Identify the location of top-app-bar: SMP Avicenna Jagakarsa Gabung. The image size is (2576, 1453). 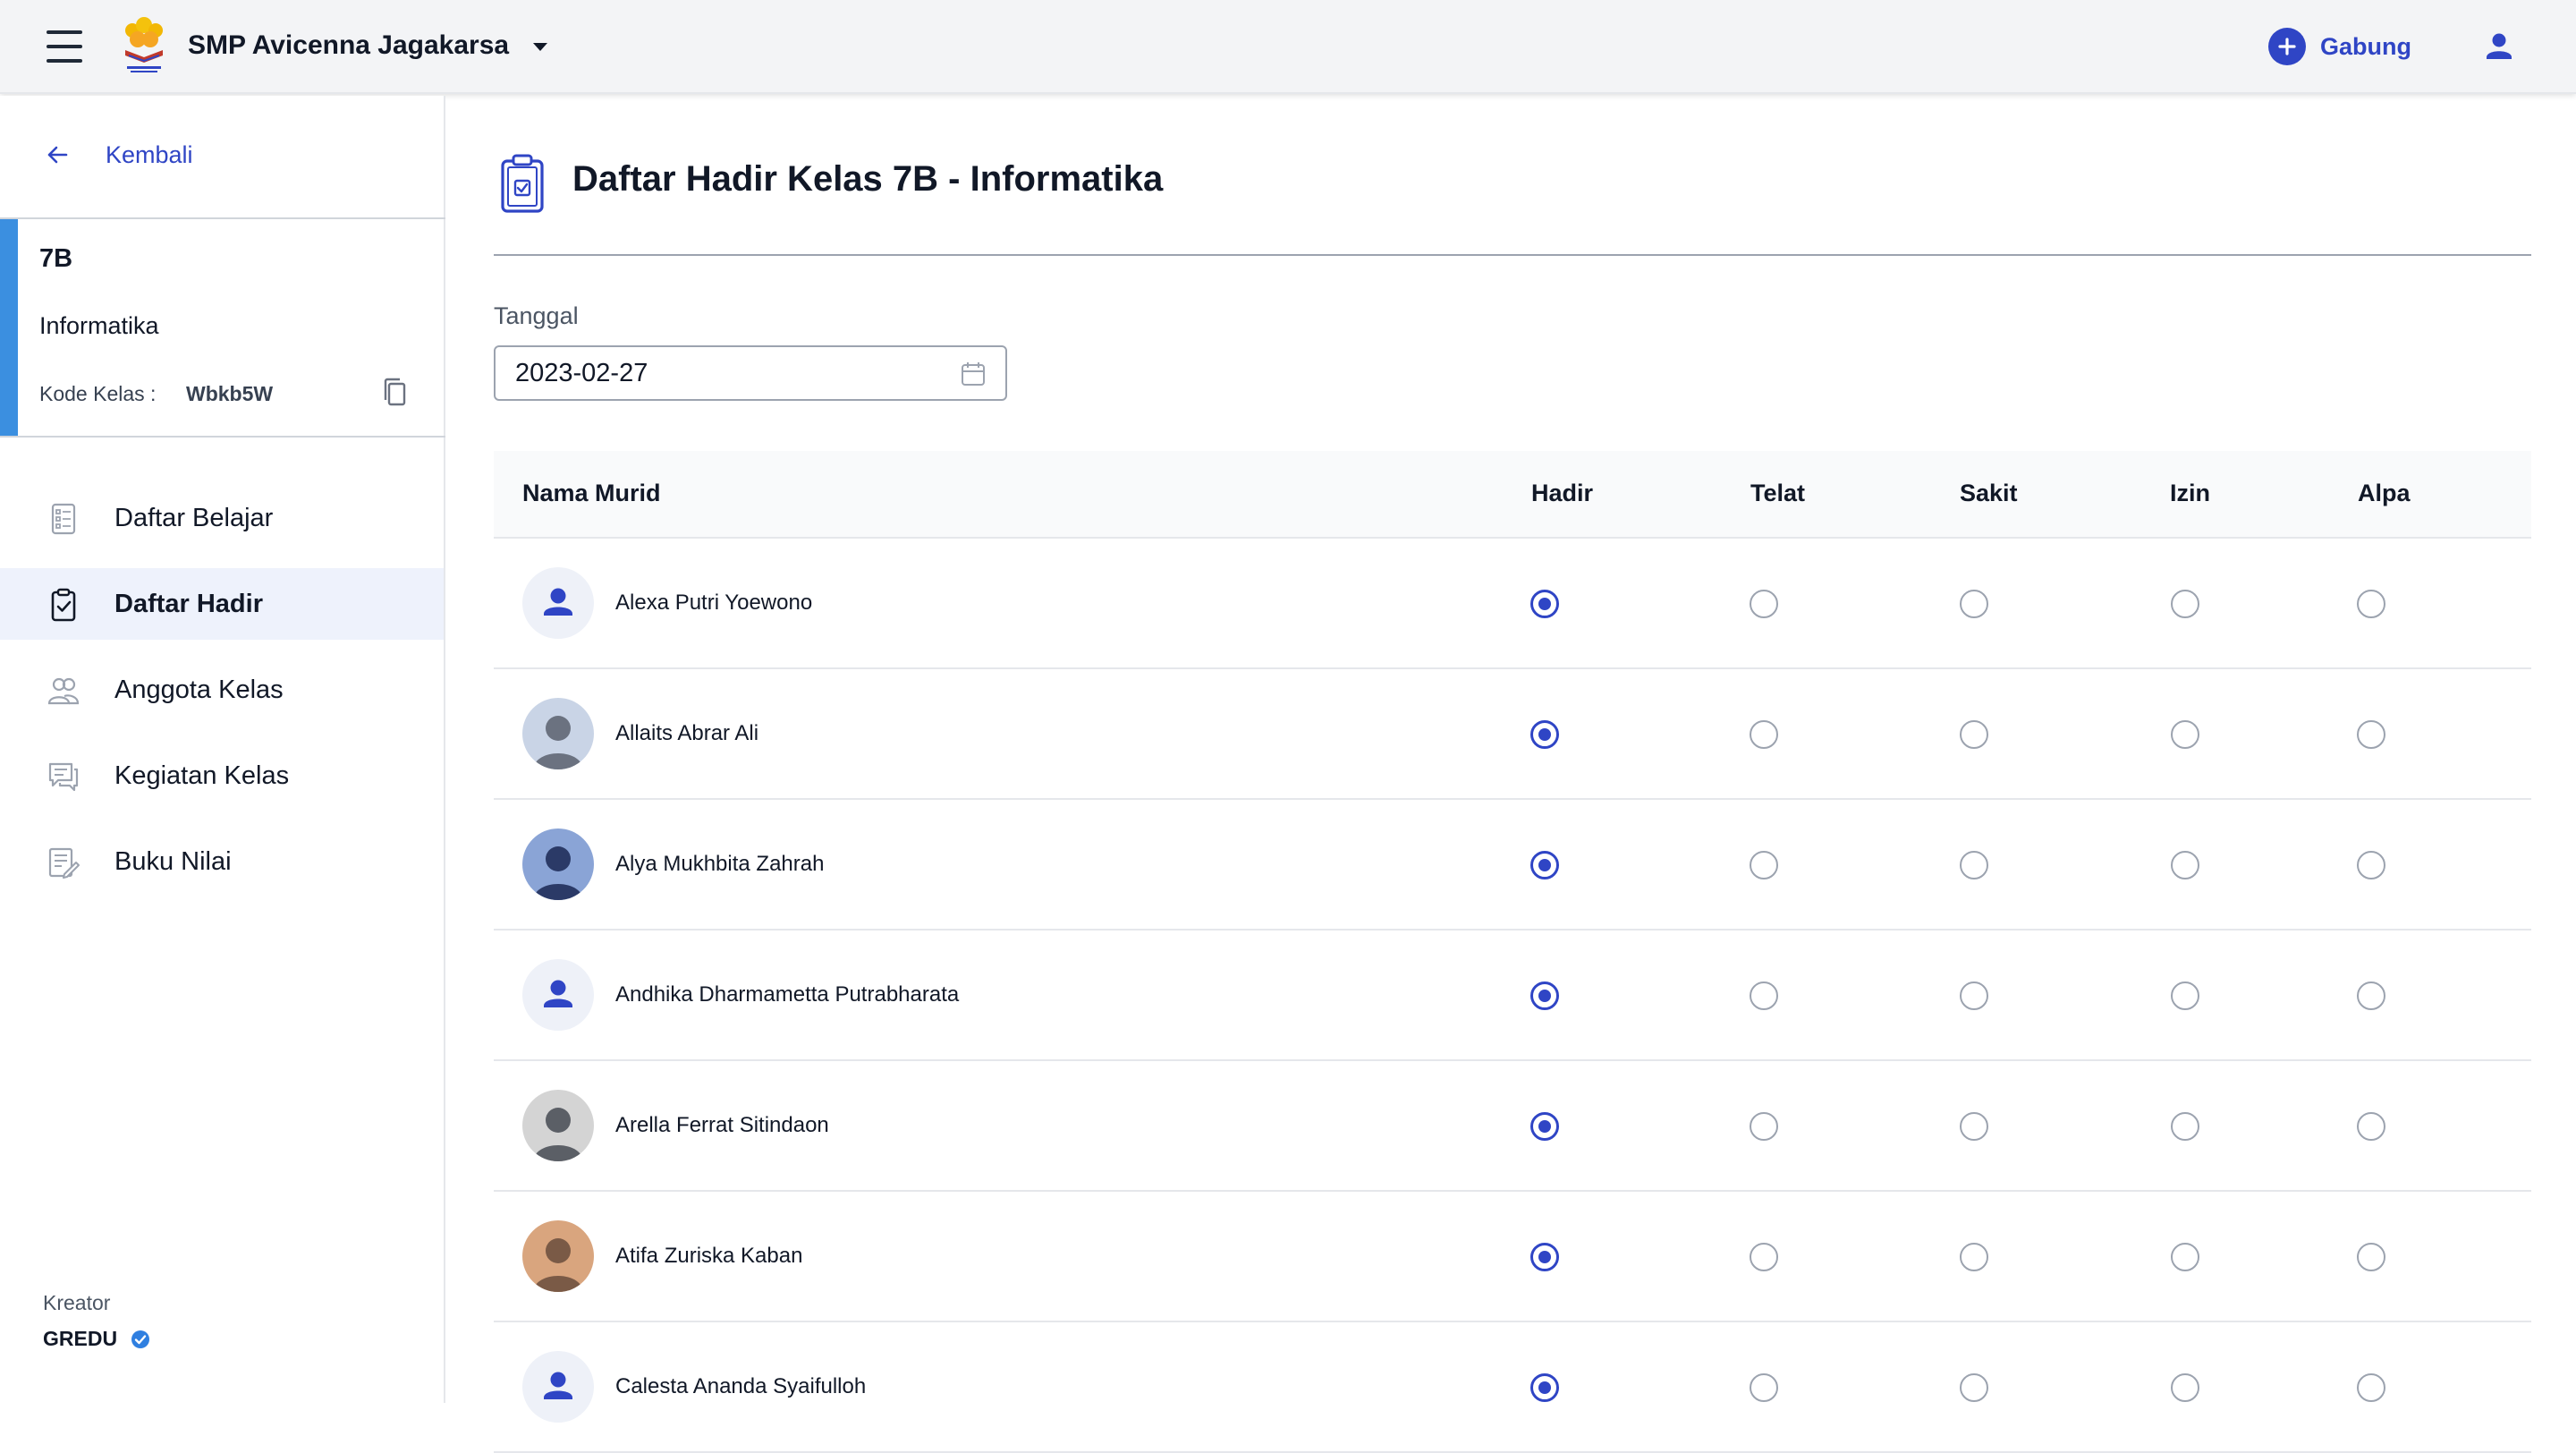
(1288, 47).